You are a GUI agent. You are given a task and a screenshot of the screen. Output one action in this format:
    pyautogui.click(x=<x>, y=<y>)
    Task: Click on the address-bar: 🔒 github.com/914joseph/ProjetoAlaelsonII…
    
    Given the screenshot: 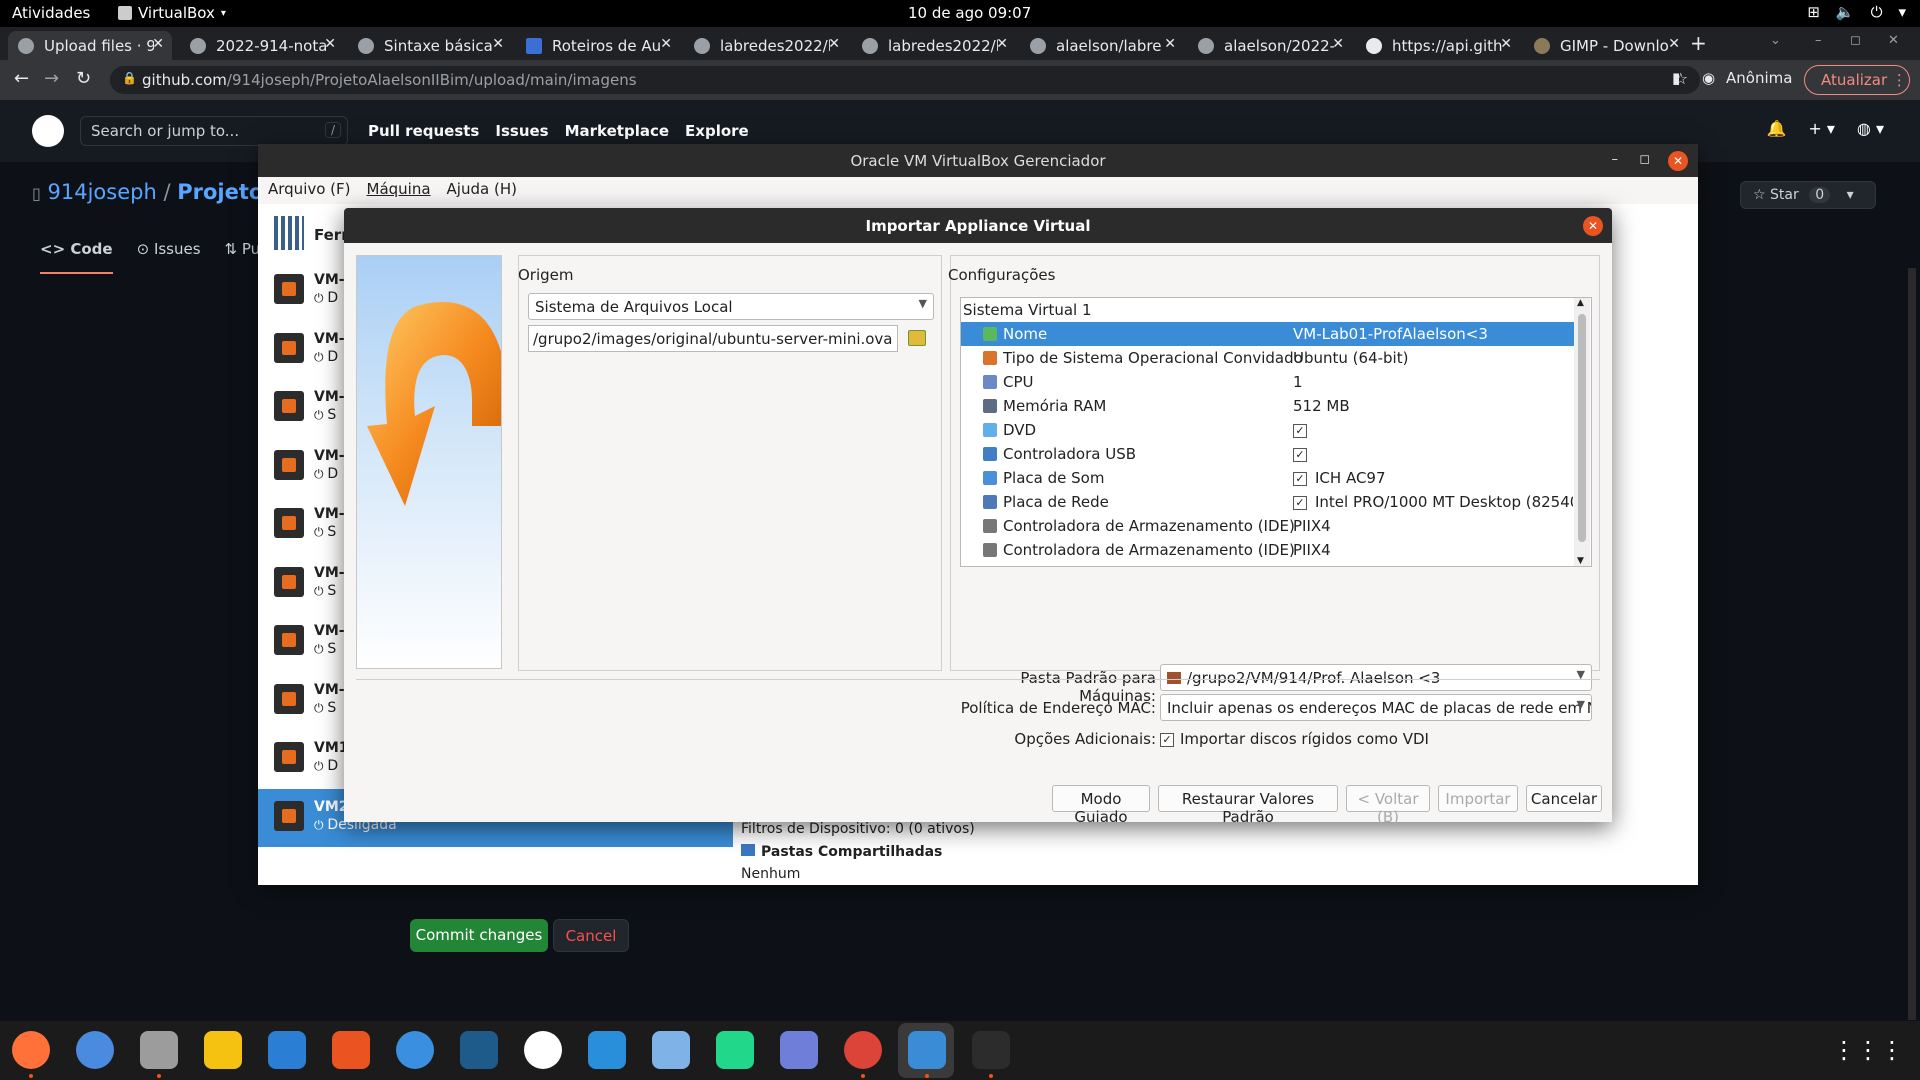 What is the action you would take?
    pyautogui.click(x=905, y=80)
    